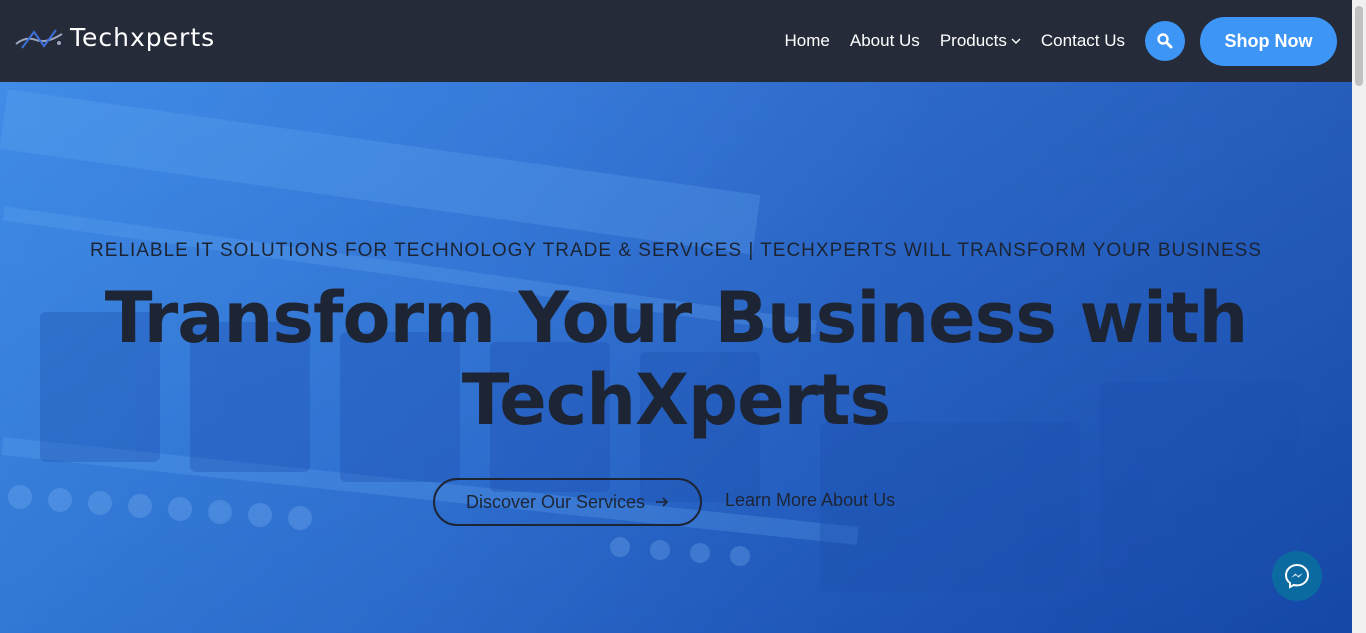 The image size is (1366, 633). I want to click on nav-products-label: Products, so click(973, 40).